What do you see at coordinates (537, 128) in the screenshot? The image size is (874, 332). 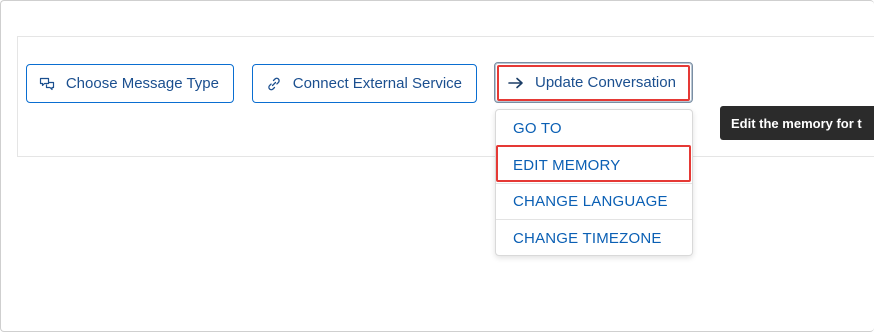 I see `menu-item-label: GO TO` at bounding box center [537, 128].